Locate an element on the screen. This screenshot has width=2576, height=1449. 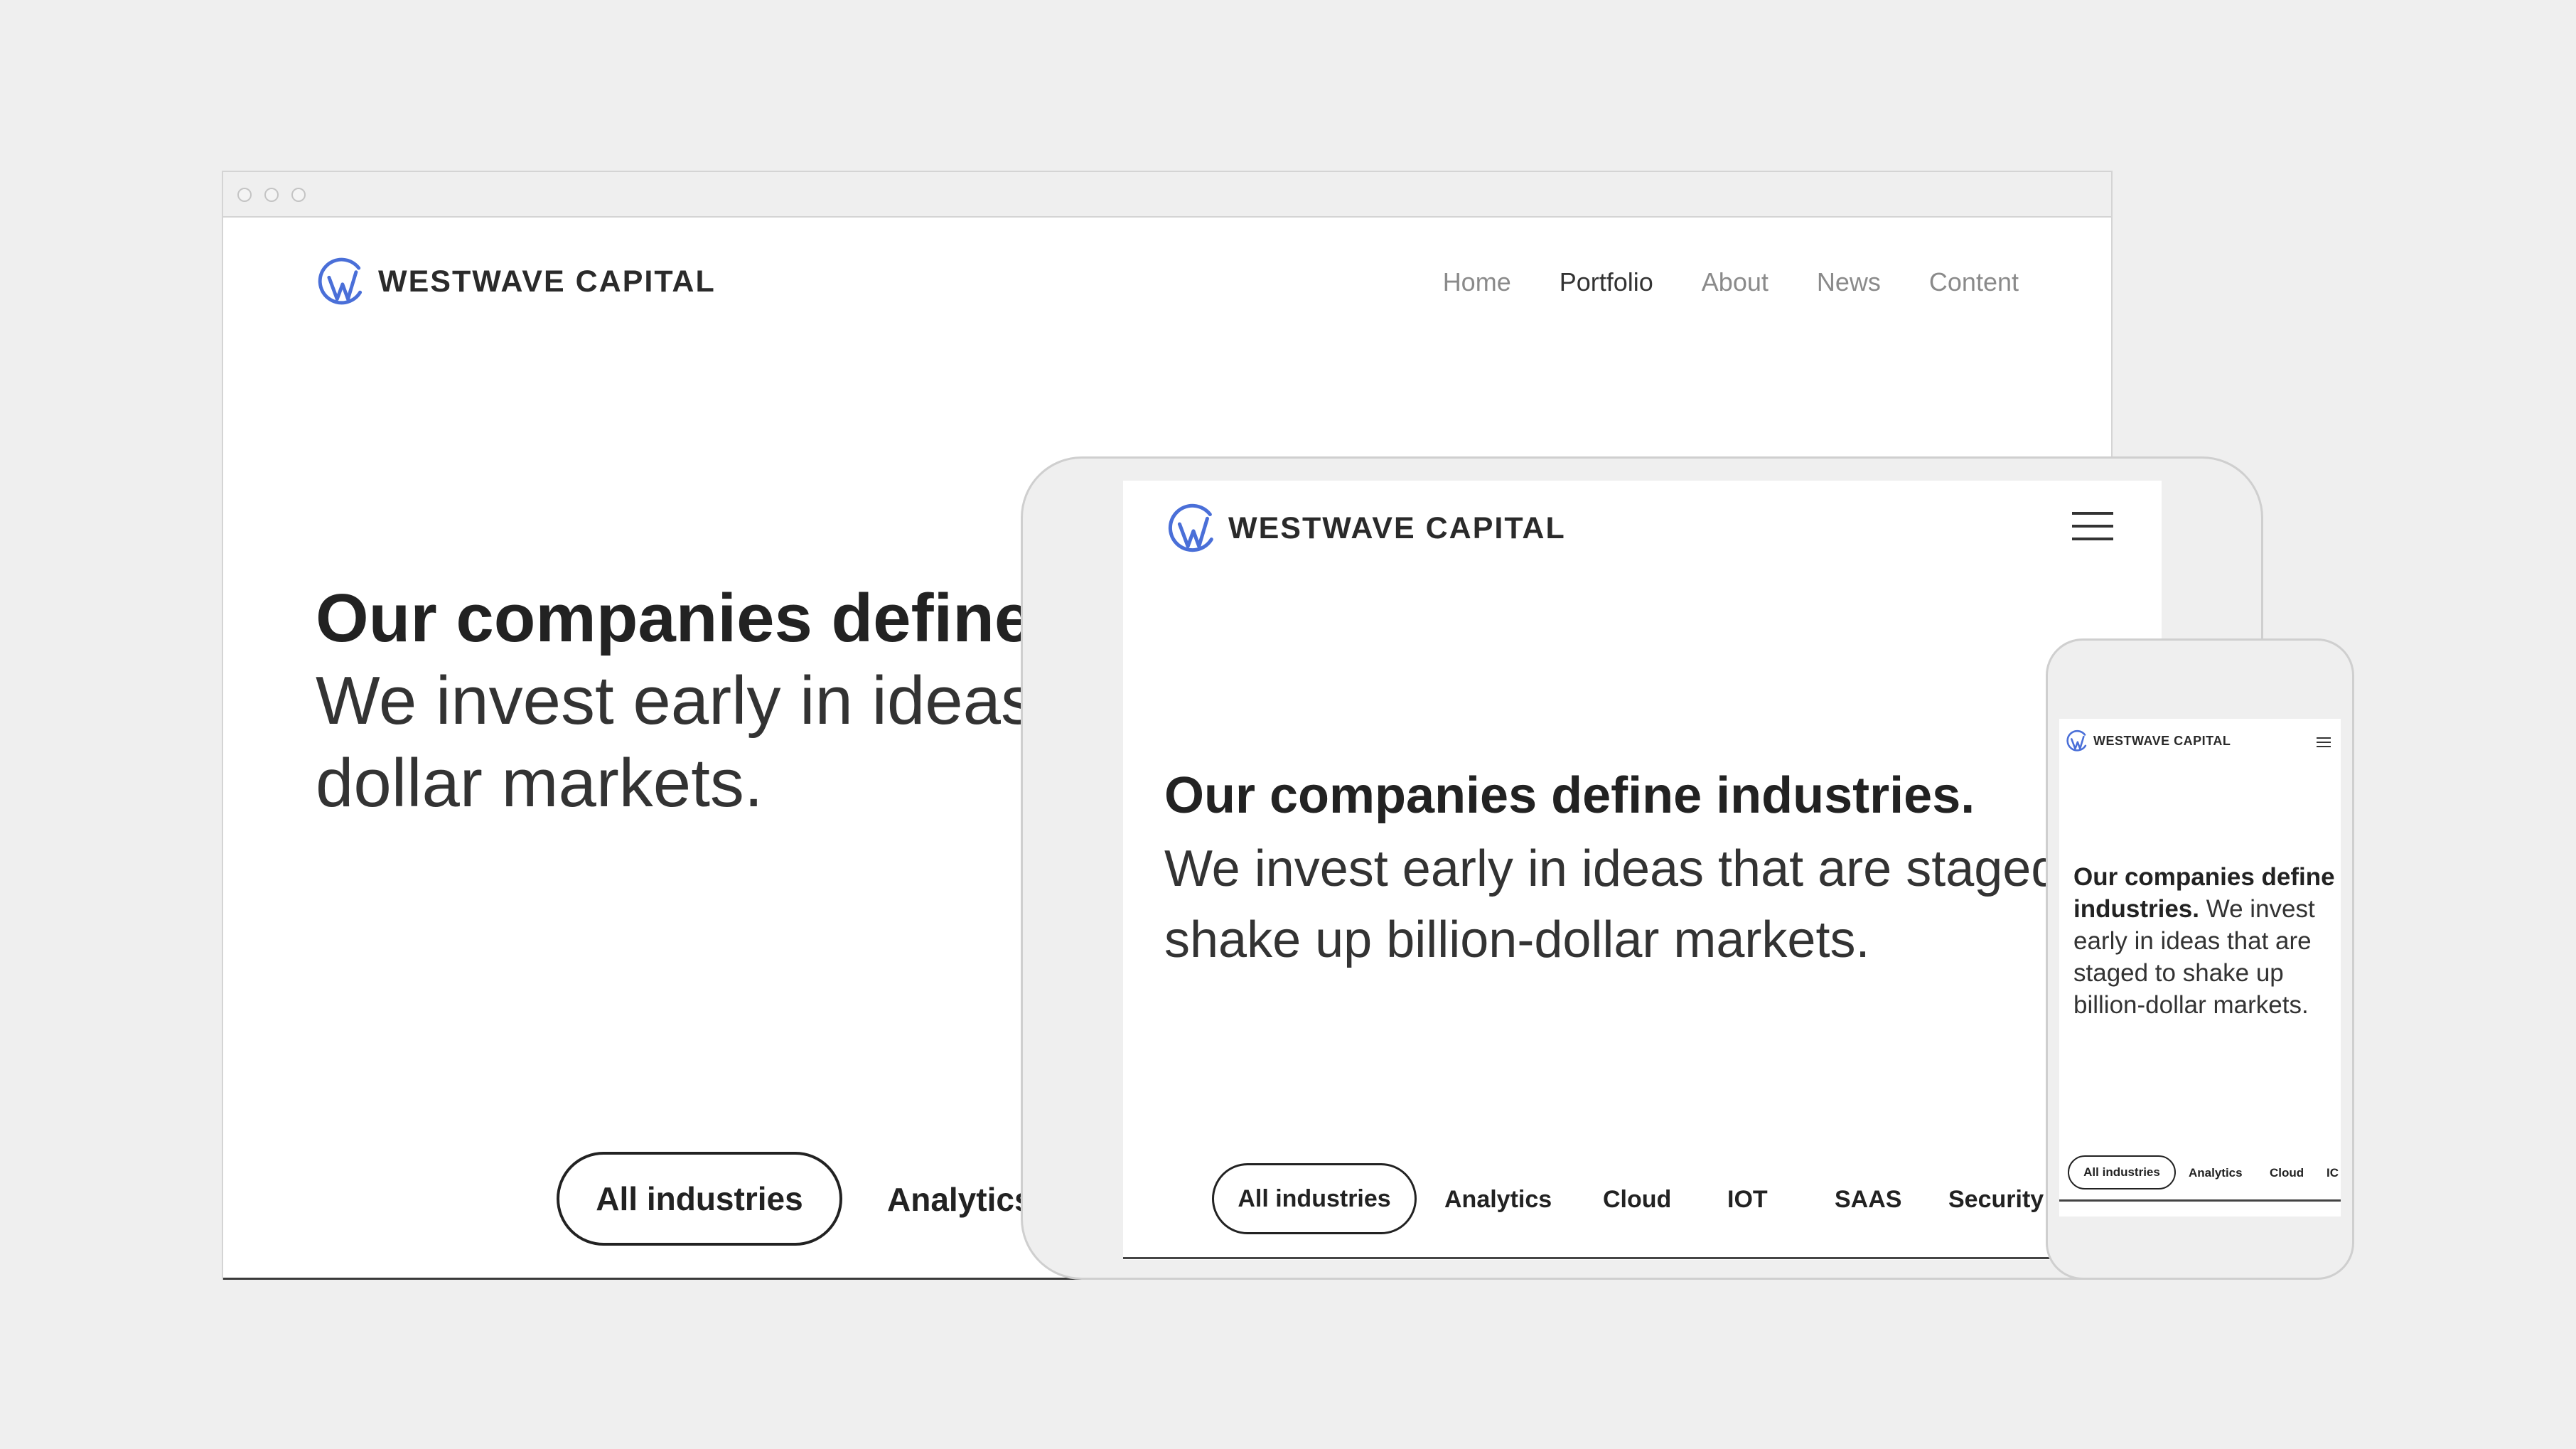
browser-title-bar is located at coordinates (1167, 195).